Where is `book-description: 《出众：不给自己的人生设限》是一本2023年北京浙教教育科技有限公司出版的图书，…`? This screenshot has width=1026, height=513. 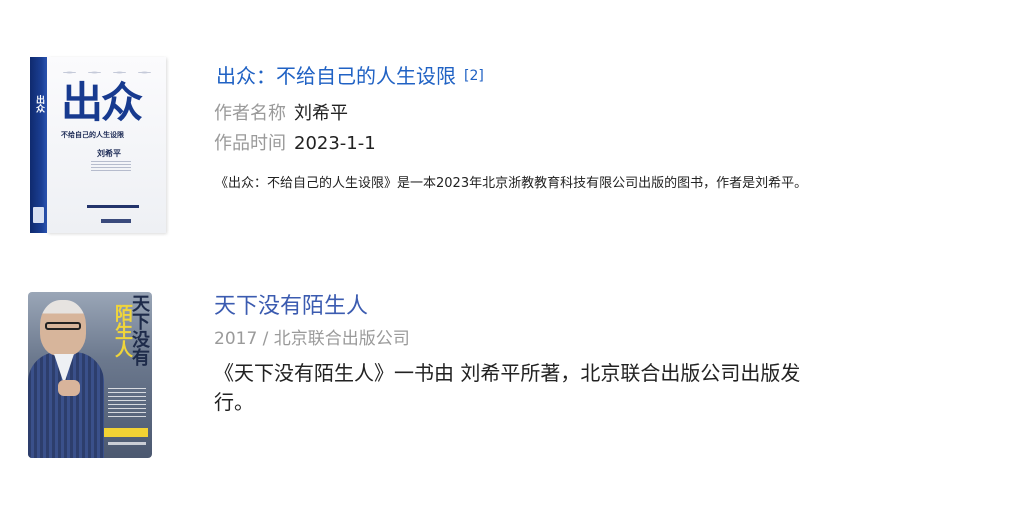
book-description: 《出众：不给自己的人生设限》是一本2023年北京浙教教育科技有限公司出版的图书，… is located at coordinates (511, 183).